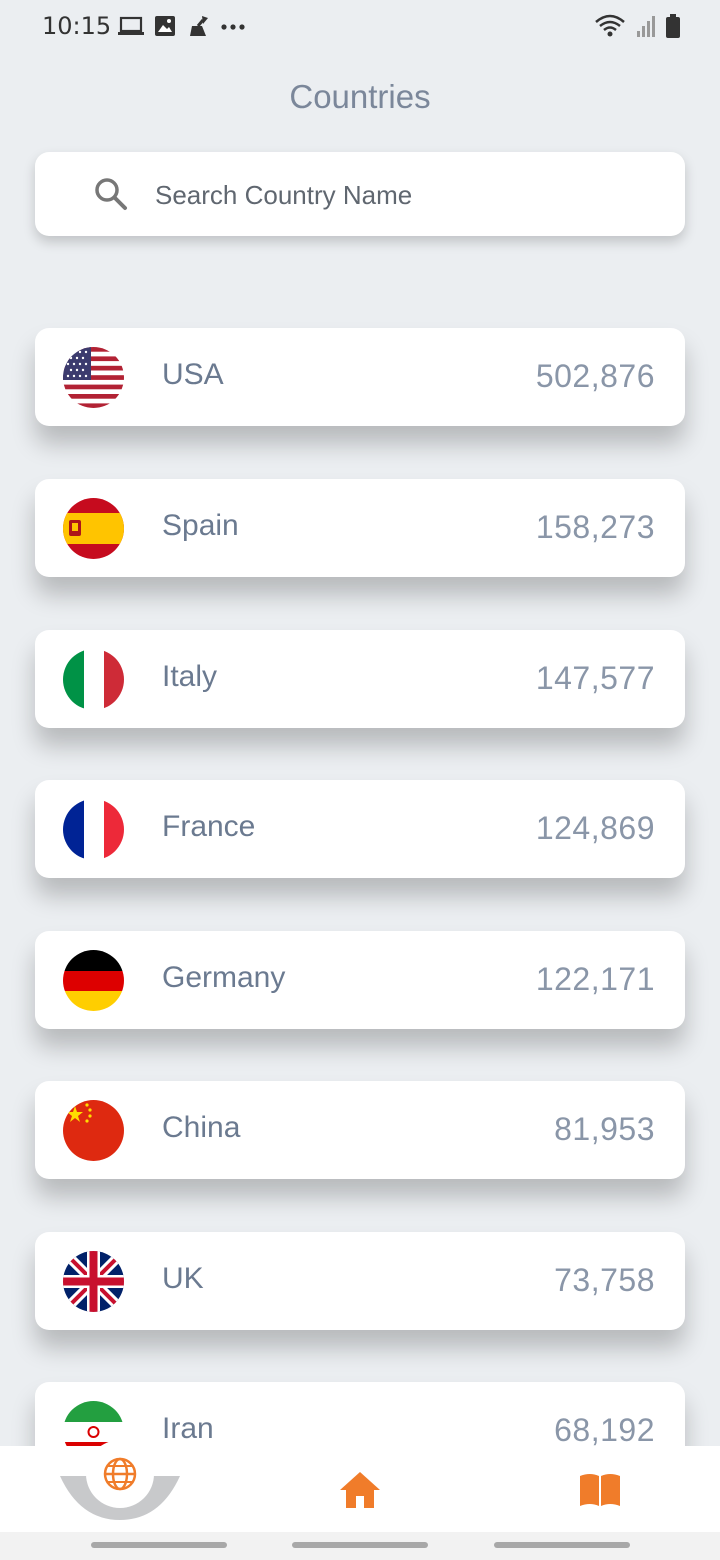 The height and width of the screenshot is (1560, 720). What do you see at coordinates (360, 1281) in the screenshot?
I see `country-card-uk: UK 73,758` at bounding box center [360, 1281].